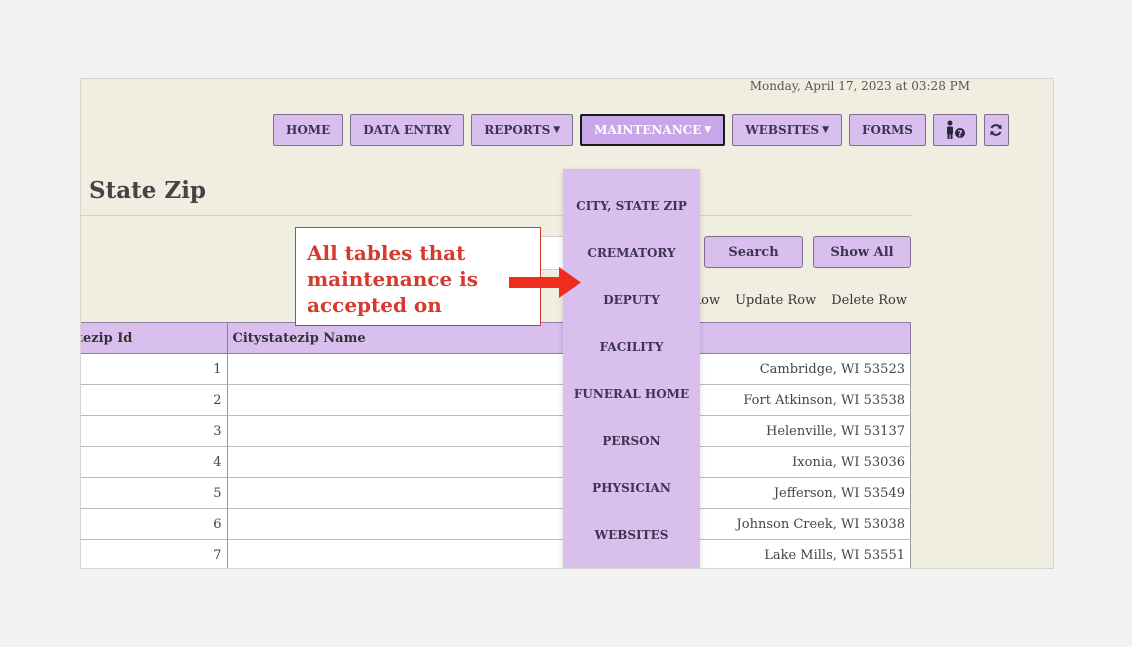 This screenshot has height=647, width=1132. Describe the element at coordinates (496, 400) in the screenshot. I see `table-row: 2 Fort Atkinson, WI 53538` at that location.